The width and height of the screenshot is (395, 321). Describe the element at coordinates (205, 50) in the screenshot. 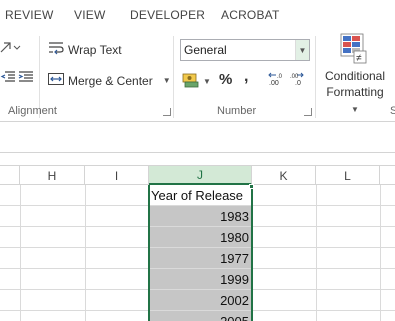

I see `number-format-value: General` at that location.